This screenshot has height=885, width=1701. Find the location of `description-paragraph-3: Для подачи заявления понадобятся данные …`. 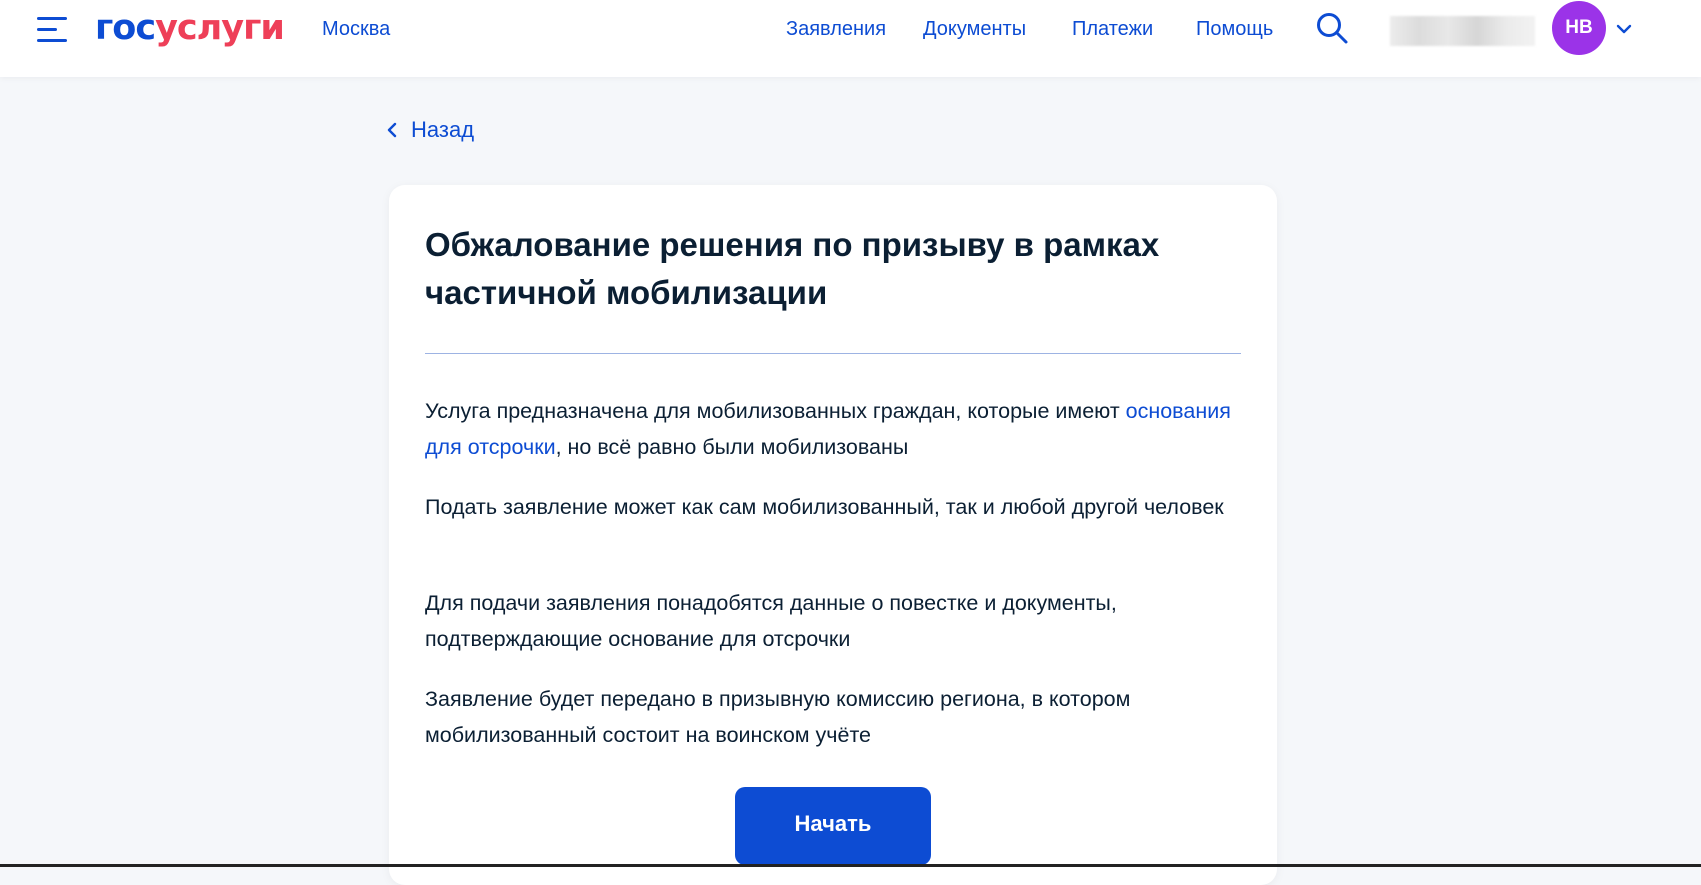

description-paragraph-3: Для подачи заявления понадобятся данные … is located at coordinates (771, 621).